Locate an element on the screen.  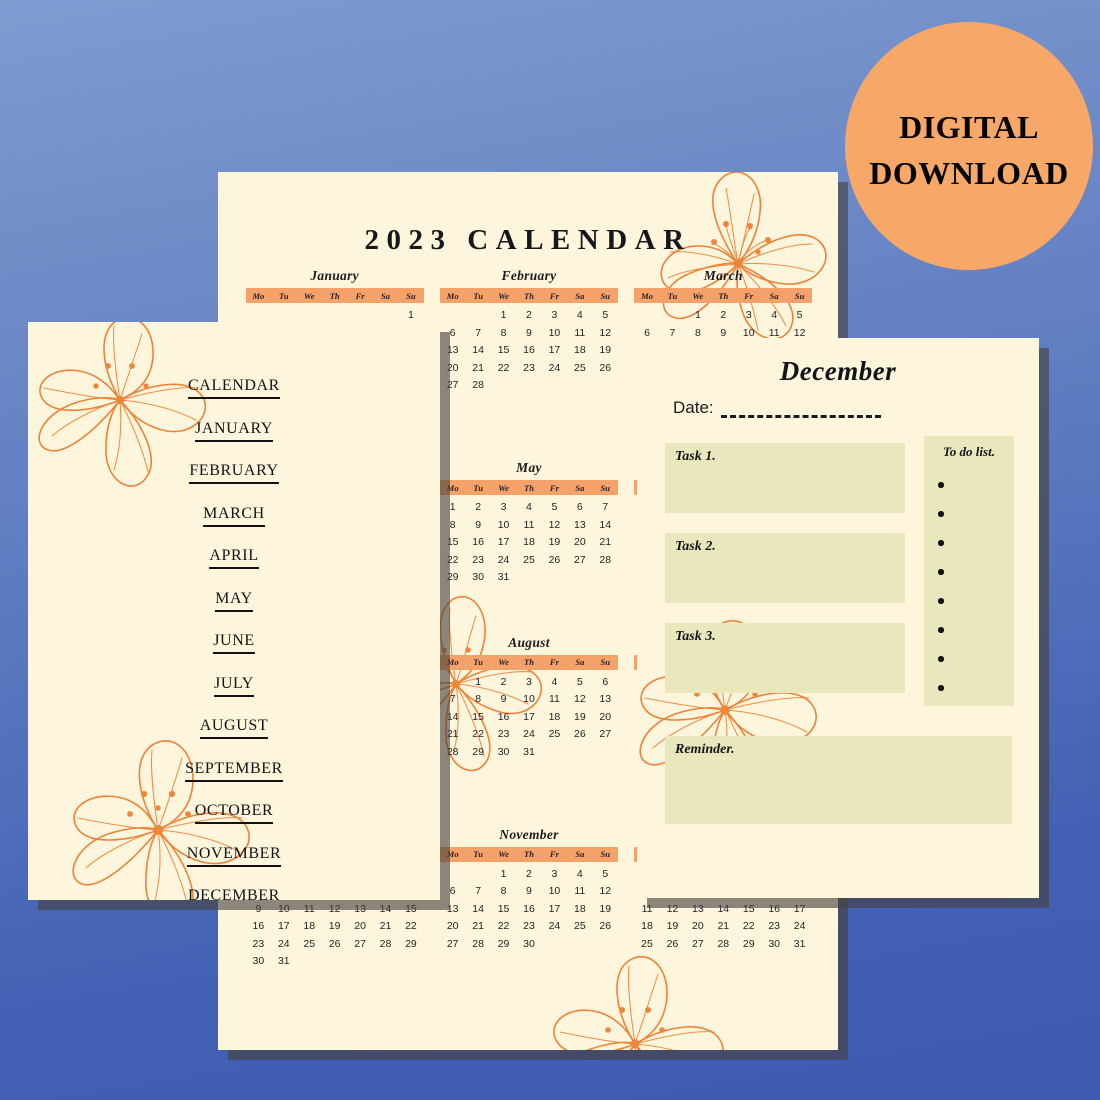
day-cell: 21 is located at coordinates (605, 542).